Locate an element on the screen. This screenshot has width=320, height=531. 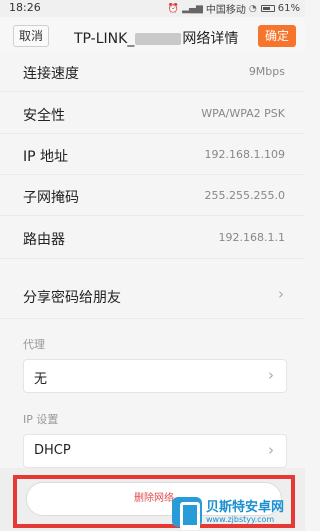
watermark: 贝斯特安卓网 www.zjbstyy.com is located at coordinates (237, 512).